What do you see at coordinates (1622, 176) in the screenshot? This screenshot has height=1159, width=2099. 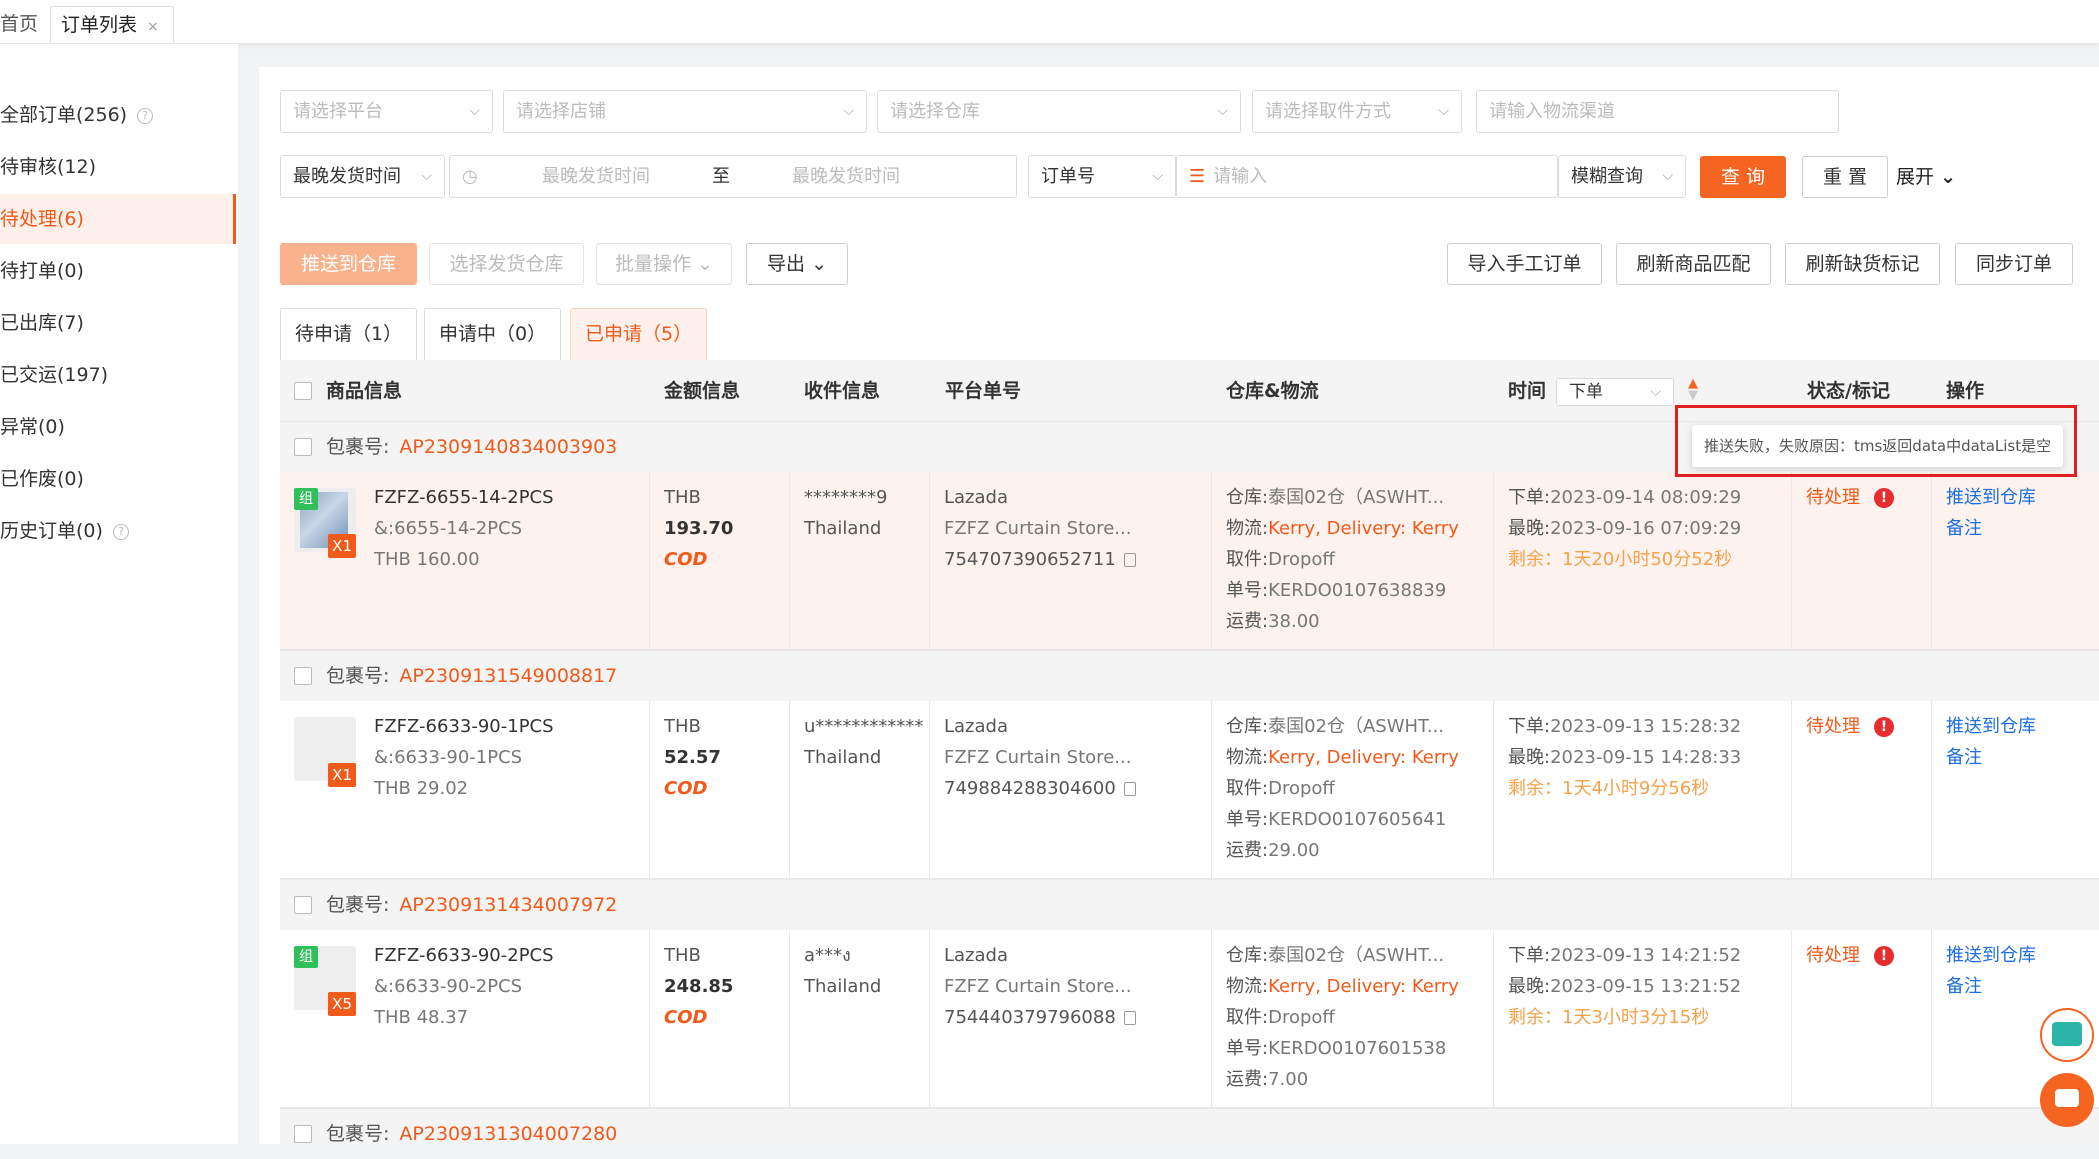 I see `match-select: 模糊查询 ⌵` at bounding box center [1622, 176].